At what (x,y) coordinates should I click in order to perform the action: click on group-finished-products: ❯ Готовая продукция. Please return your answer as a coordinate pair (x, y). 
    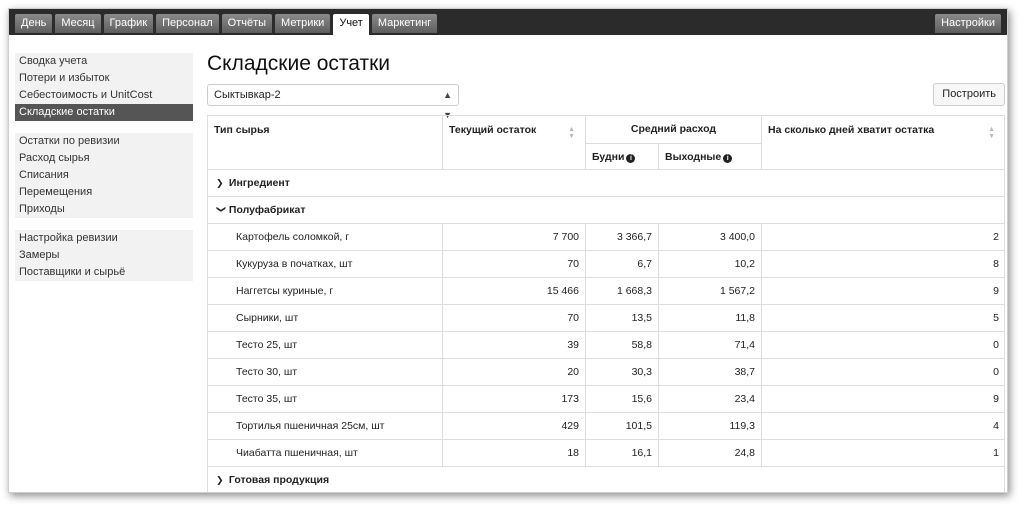
    Looking at the image, I should click on (606, 479).